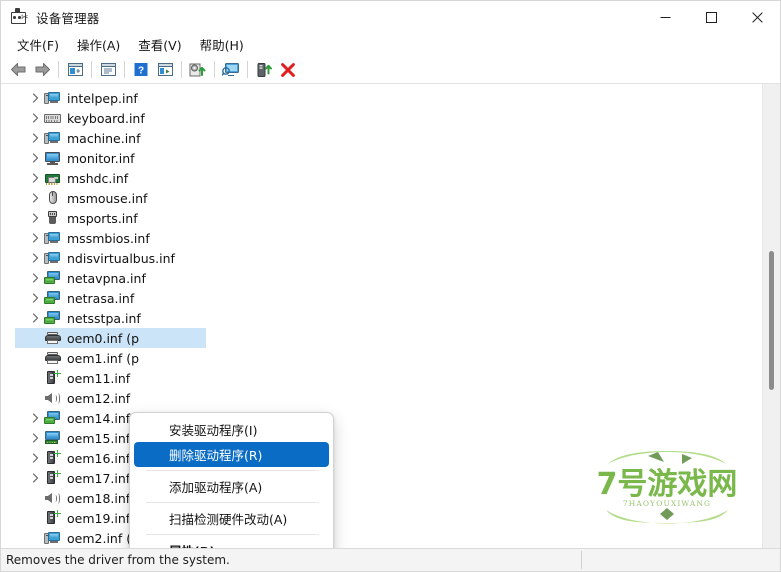  What do you see at coordinates (104, 138) in the screenshot?
I see `tree-row-label: machine.inf` at bounding box center [104, 138].